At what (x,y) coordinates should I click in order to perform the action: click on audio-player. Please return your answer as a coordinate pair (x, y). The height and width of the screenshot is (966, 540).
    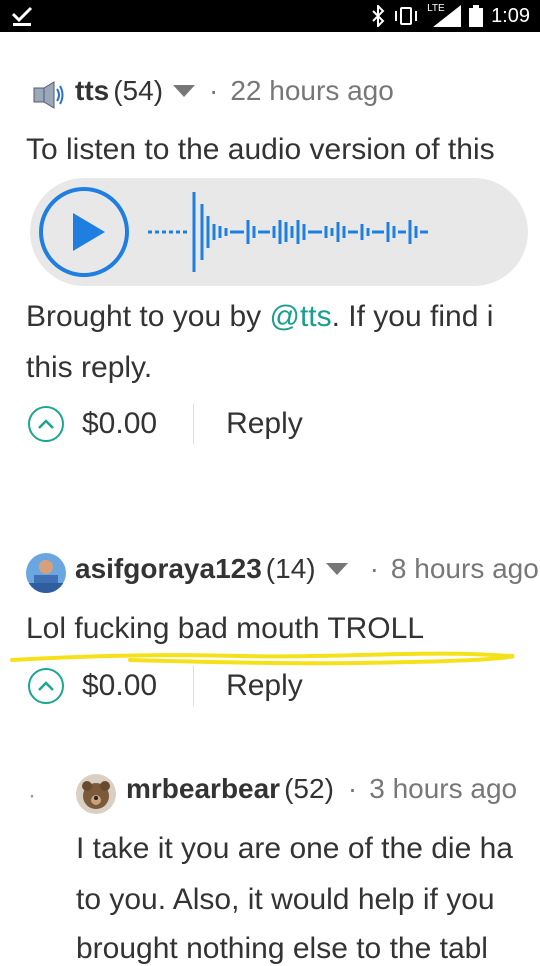
    Looking at the image, I should click on (279, 232).